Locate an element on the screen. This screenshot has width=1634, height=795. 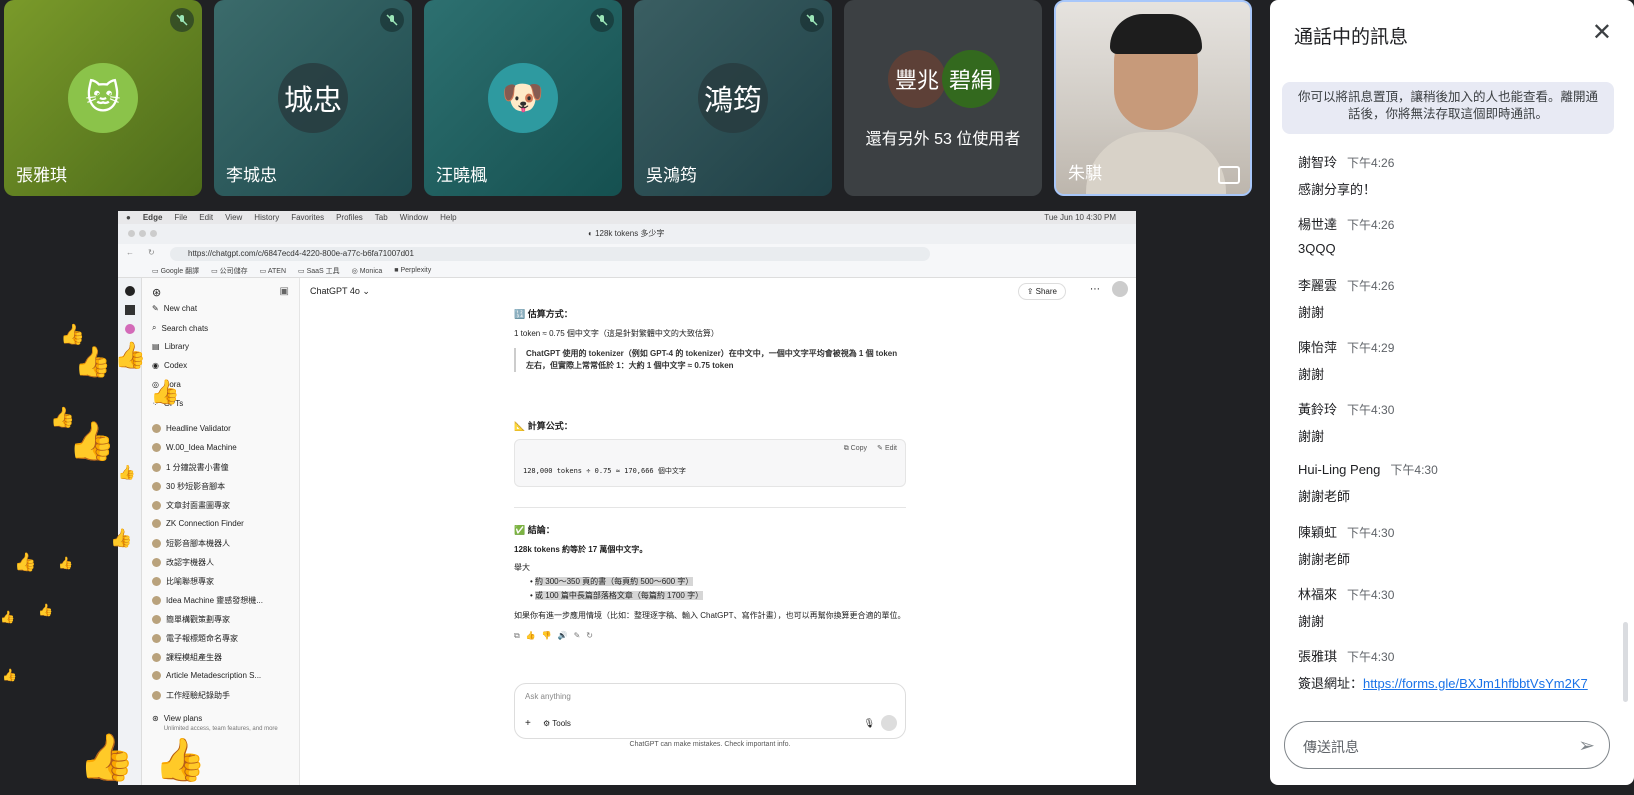
gpt-list-item: 改認字機器人 is located at coordinates (183, 562).